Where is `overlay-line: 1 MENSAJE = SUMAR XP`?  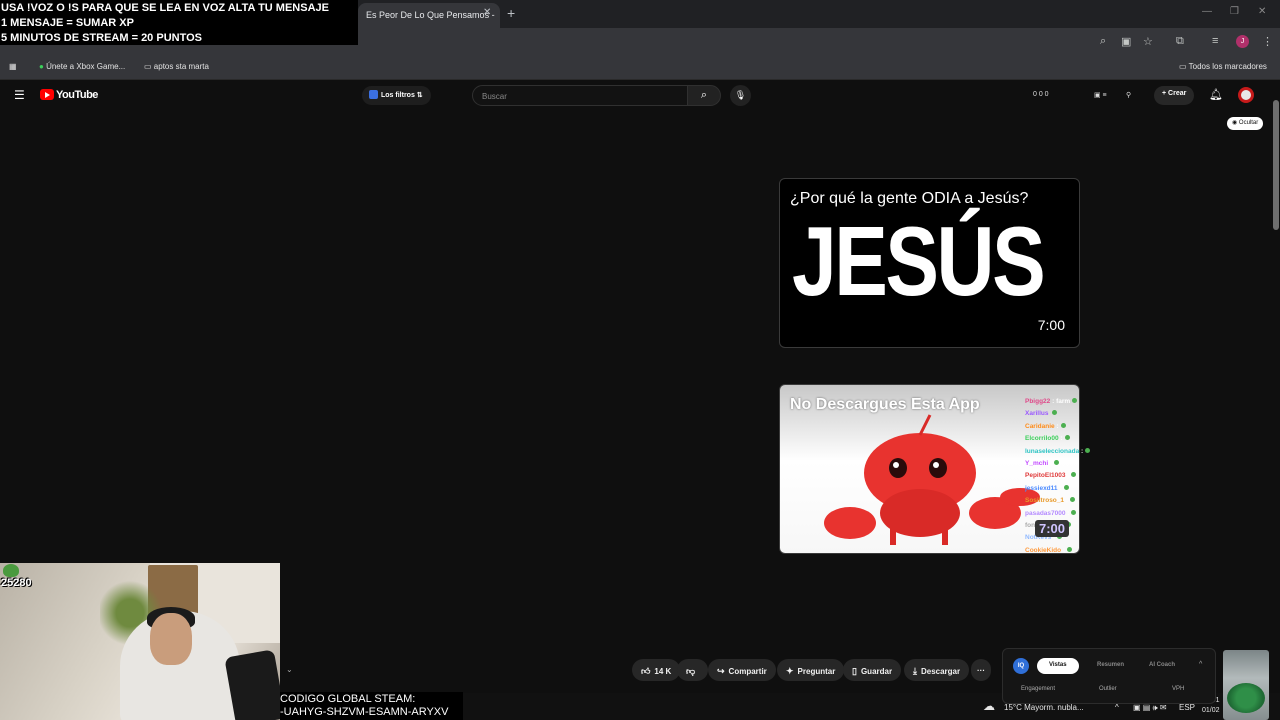
overlay-line: 1 MENSAJE = SUMAR XP is located at coordinates (67, 23).